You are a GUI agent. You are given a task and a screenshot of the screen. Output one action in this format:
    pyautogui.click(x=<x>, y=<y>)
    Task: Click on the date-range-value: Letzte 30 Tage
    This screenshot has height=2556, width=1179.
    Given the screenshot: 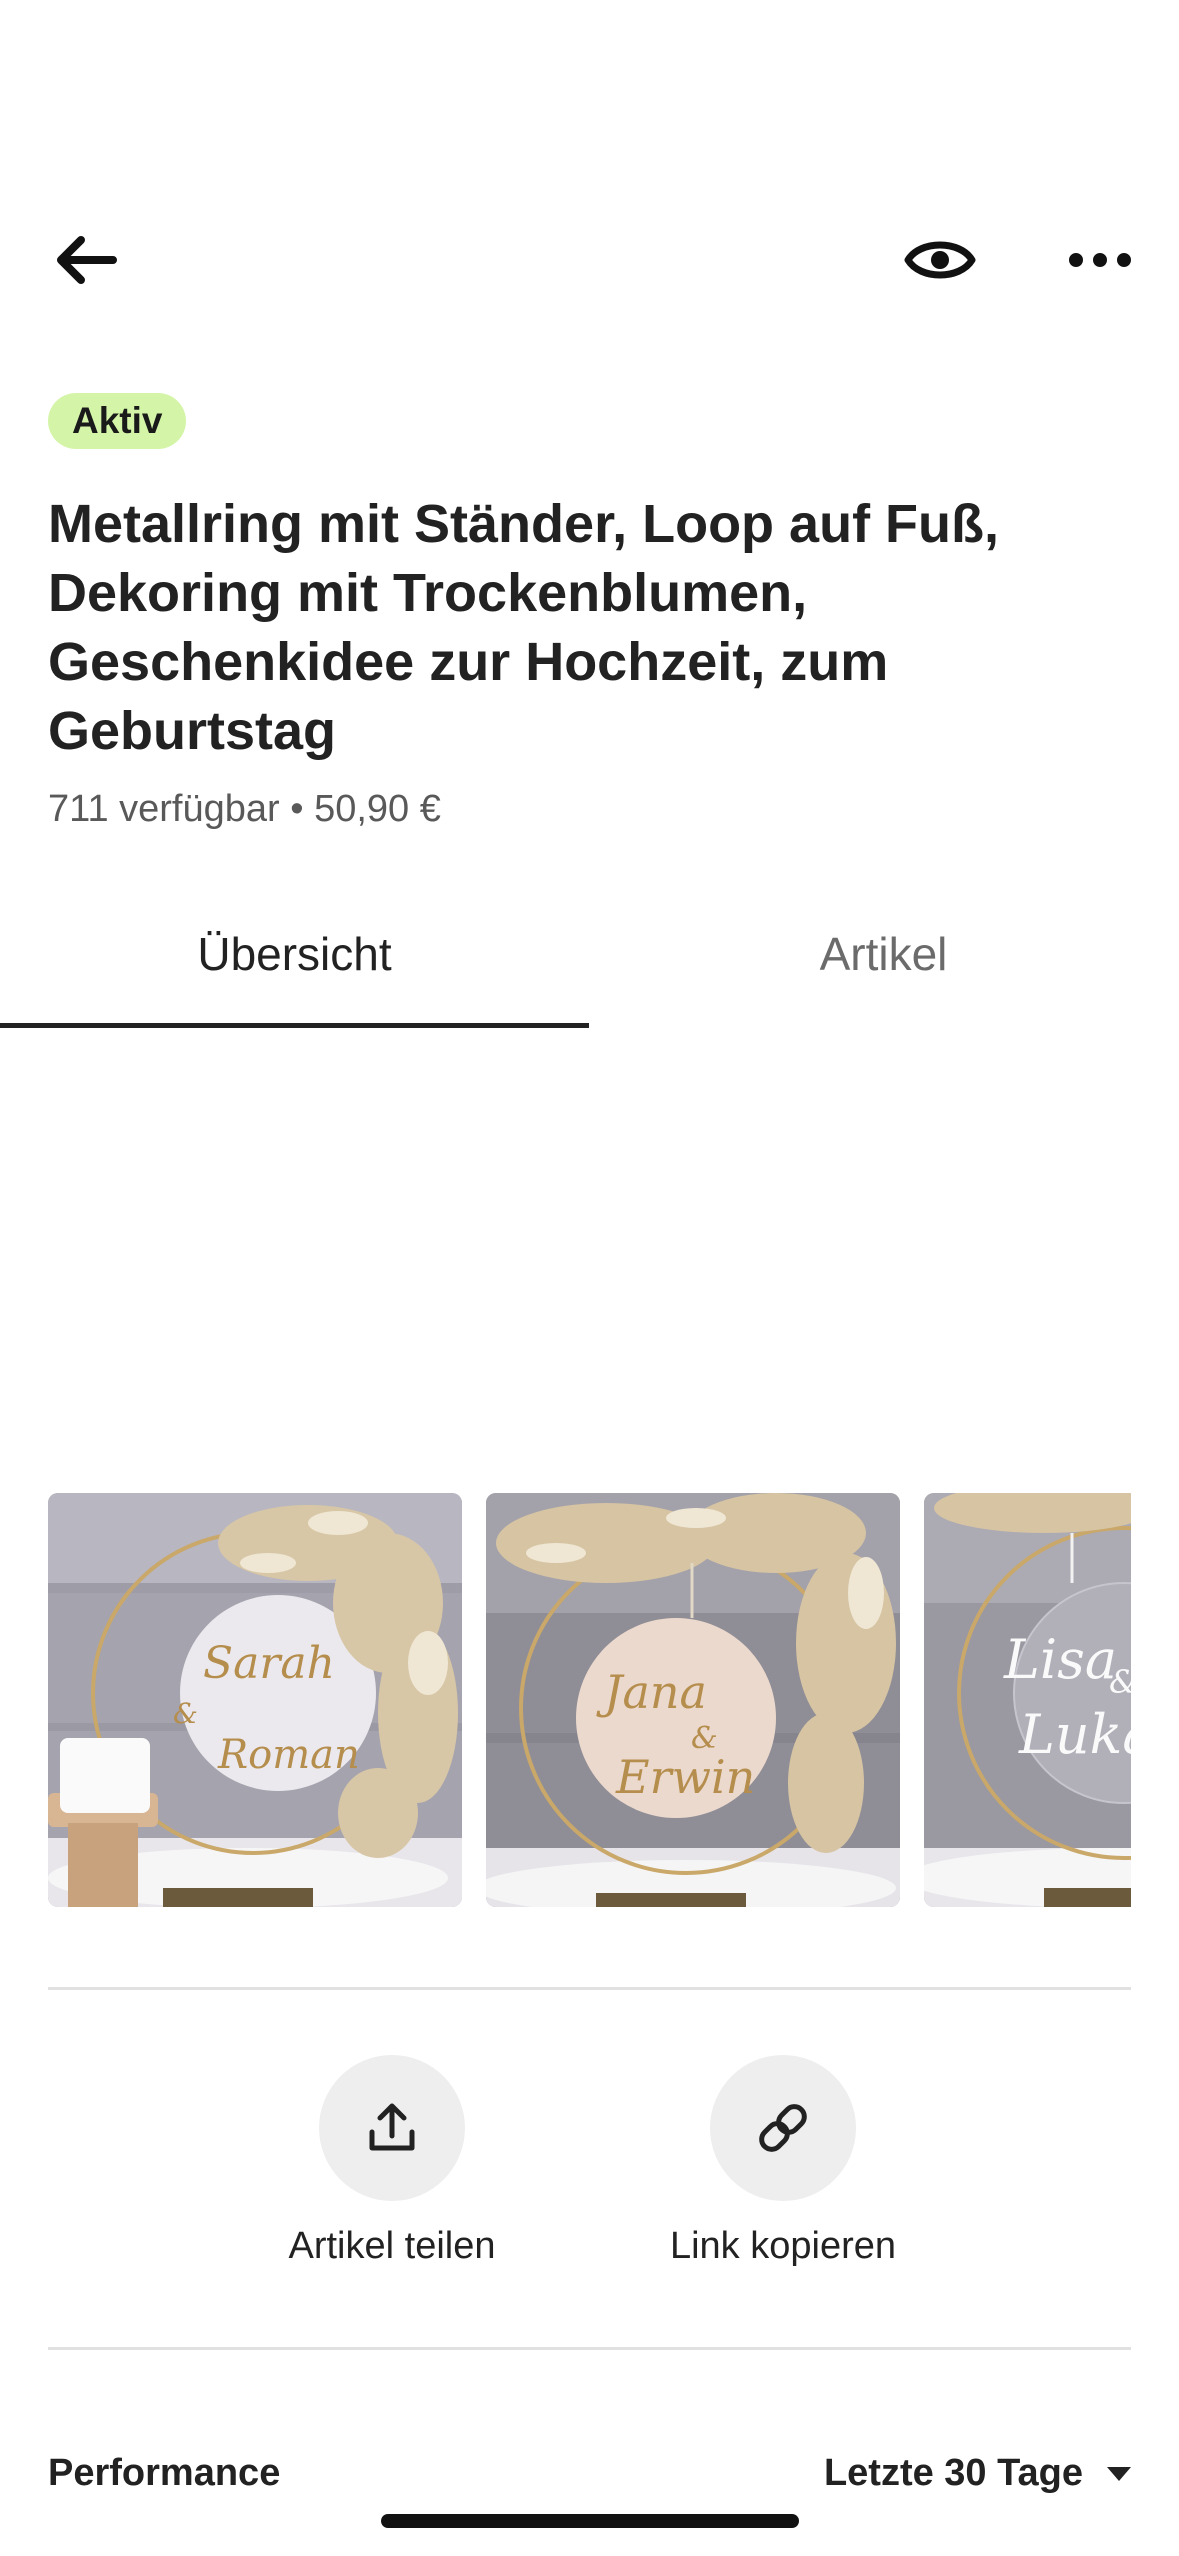 What is the action you would take?
    pyautogui.click(x=953, y=2473)
    